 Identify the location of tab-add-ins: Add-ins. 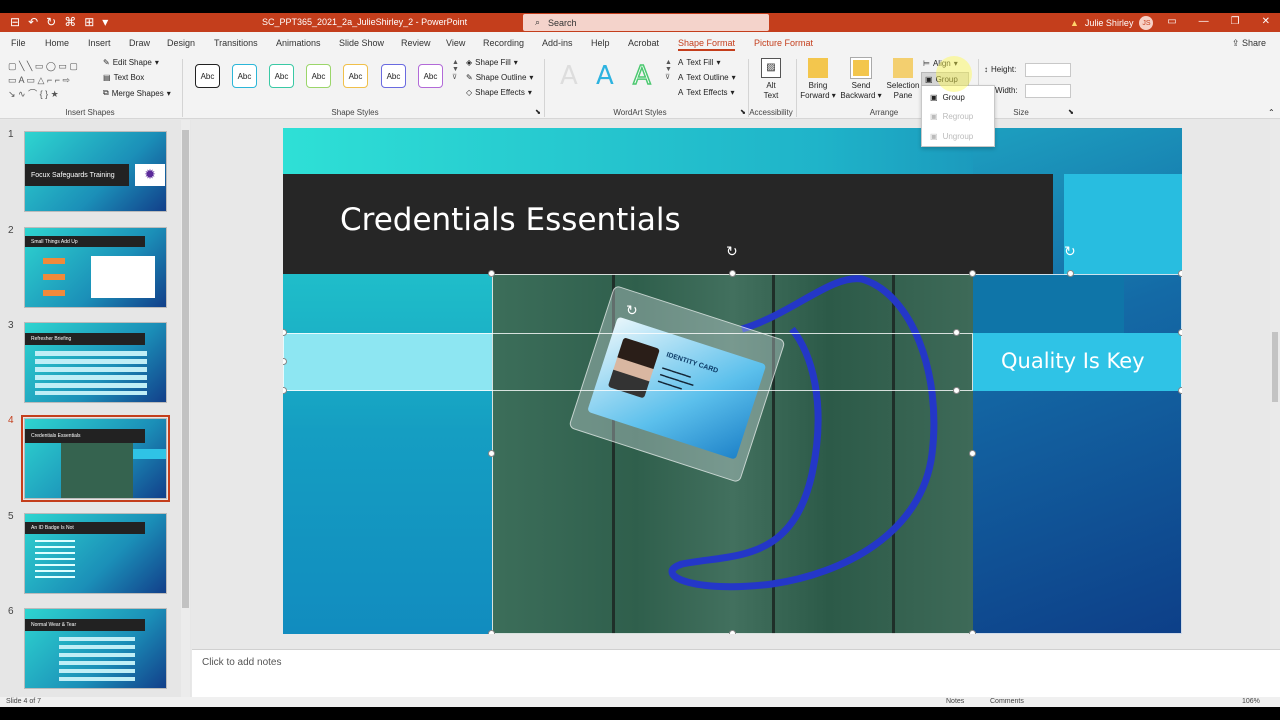
(557, 43).